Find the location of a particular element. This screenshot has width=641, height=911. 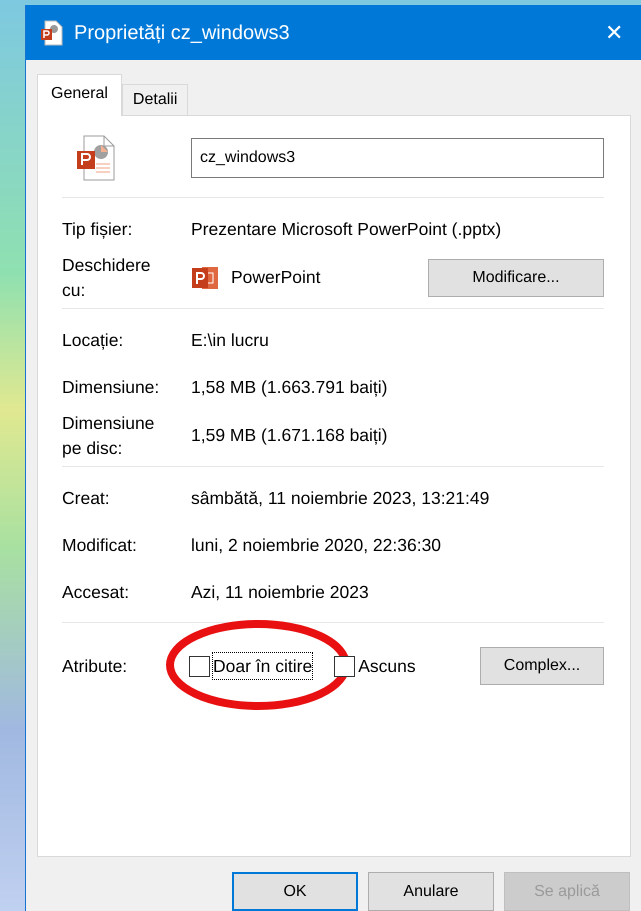

field-value: 1,59 MB (1.671.168 baiți) is located at coordinates (289, 436).